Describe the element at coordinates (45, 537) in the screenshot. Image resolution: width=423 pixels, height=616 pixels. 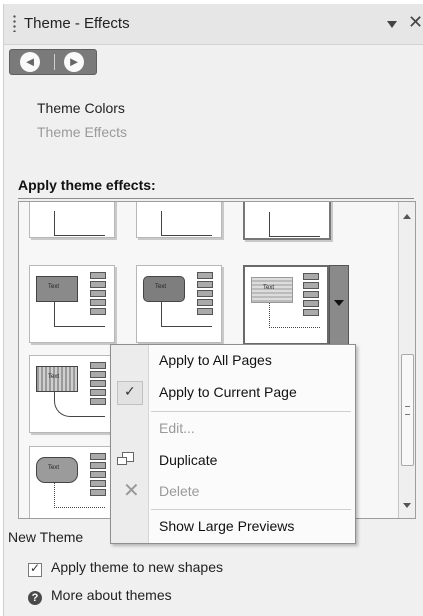
I see `new-theme-label: New Theme` at that location.